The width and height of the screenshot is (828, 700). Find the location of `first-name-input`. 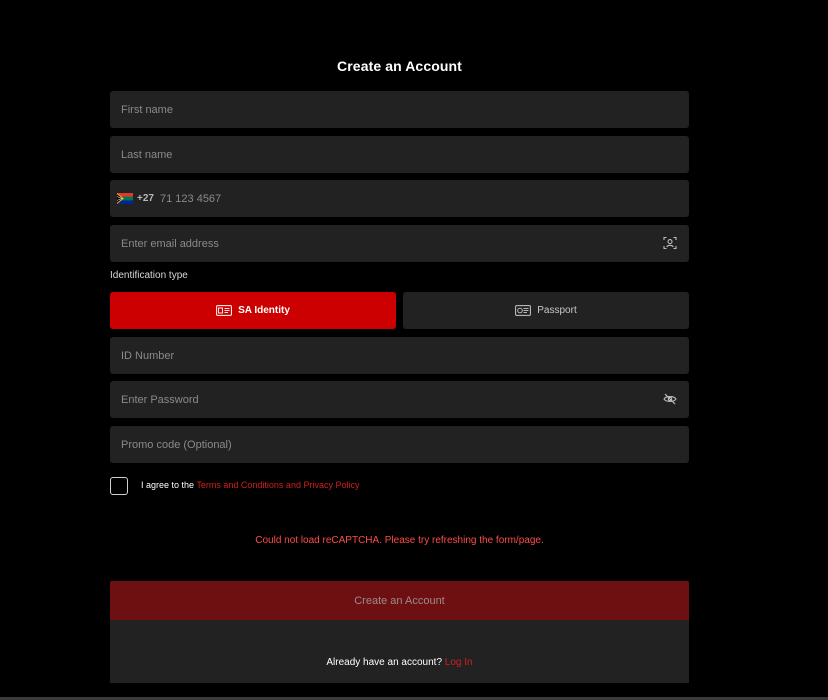

first-name-input is located at coordinates (399, 109).